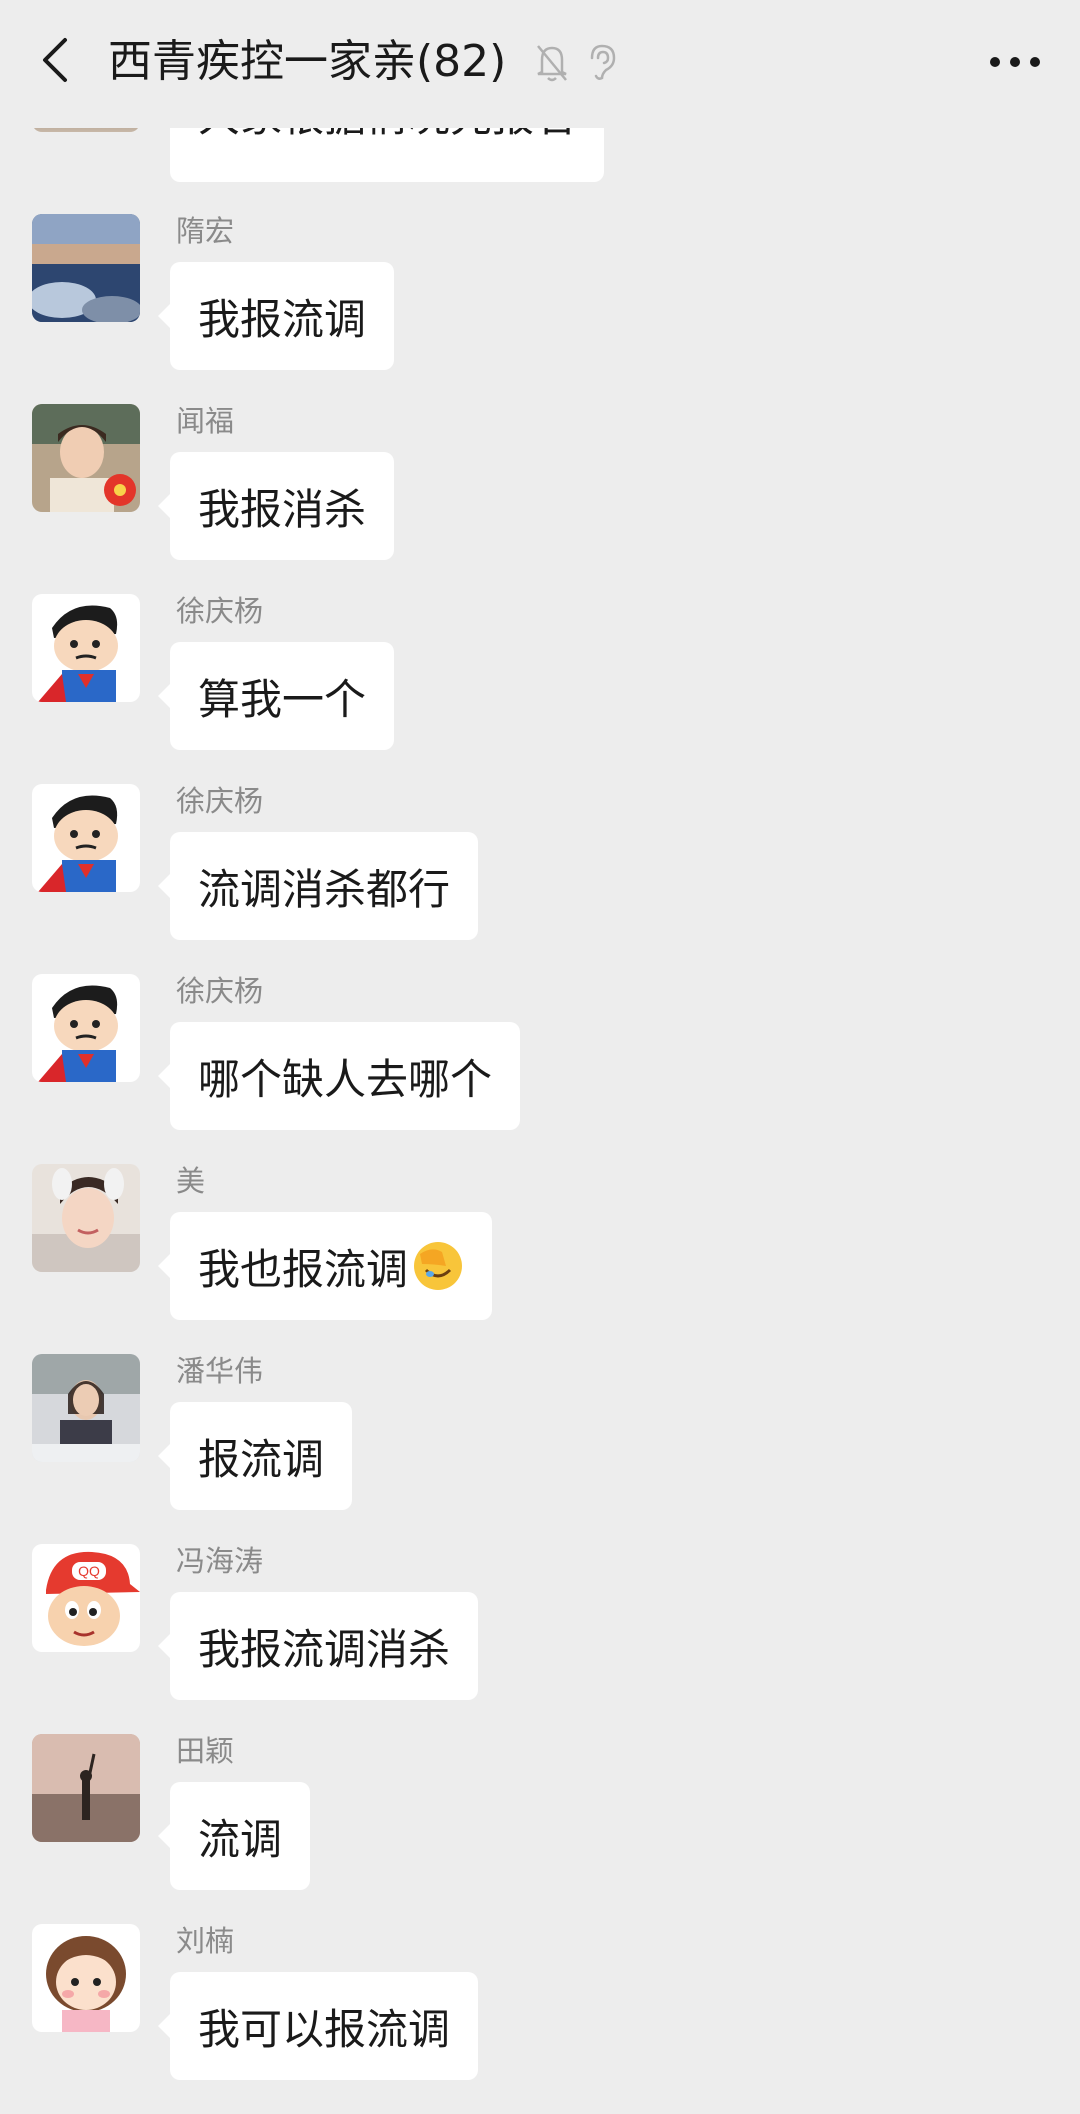 The height and width of the screenshot is (2114, 1080). I want to click on message-row: 徐庆杨 哪个缺人去哪个, so click(540, 1069).